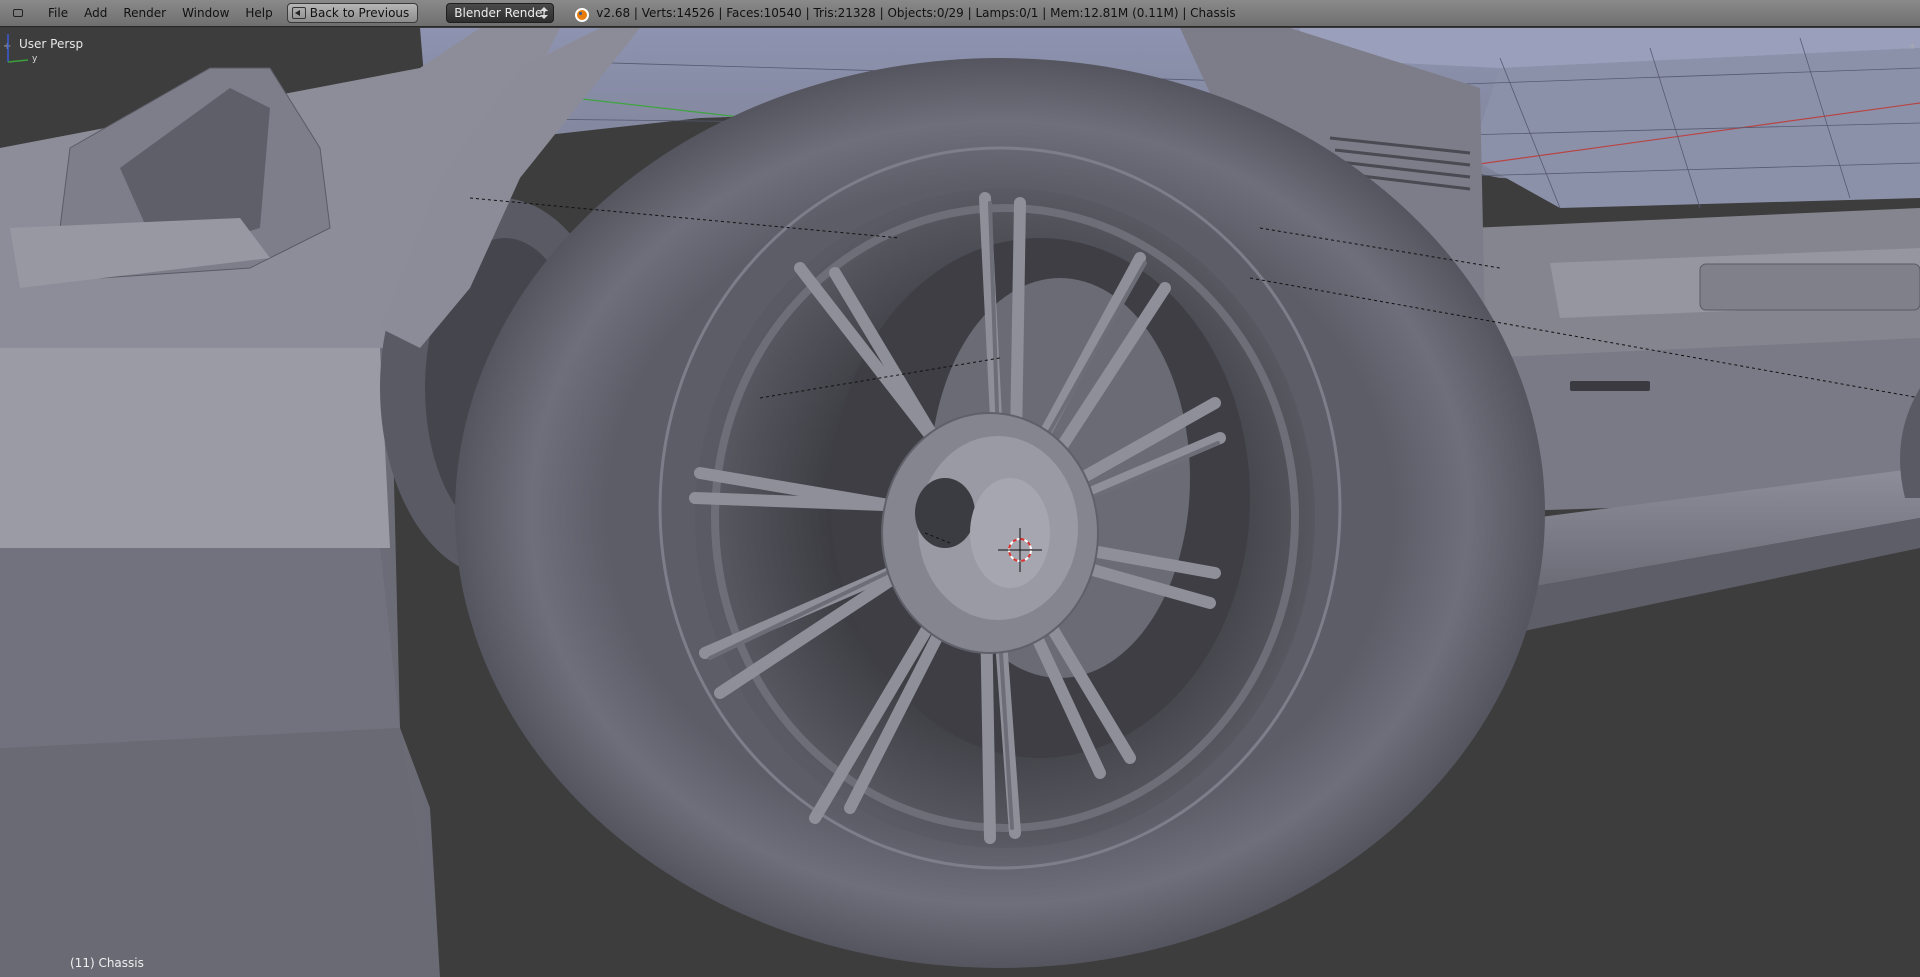 The height and width of the screenshot is (977, 1920). I want to click on door-handle, so click(1610, 386).